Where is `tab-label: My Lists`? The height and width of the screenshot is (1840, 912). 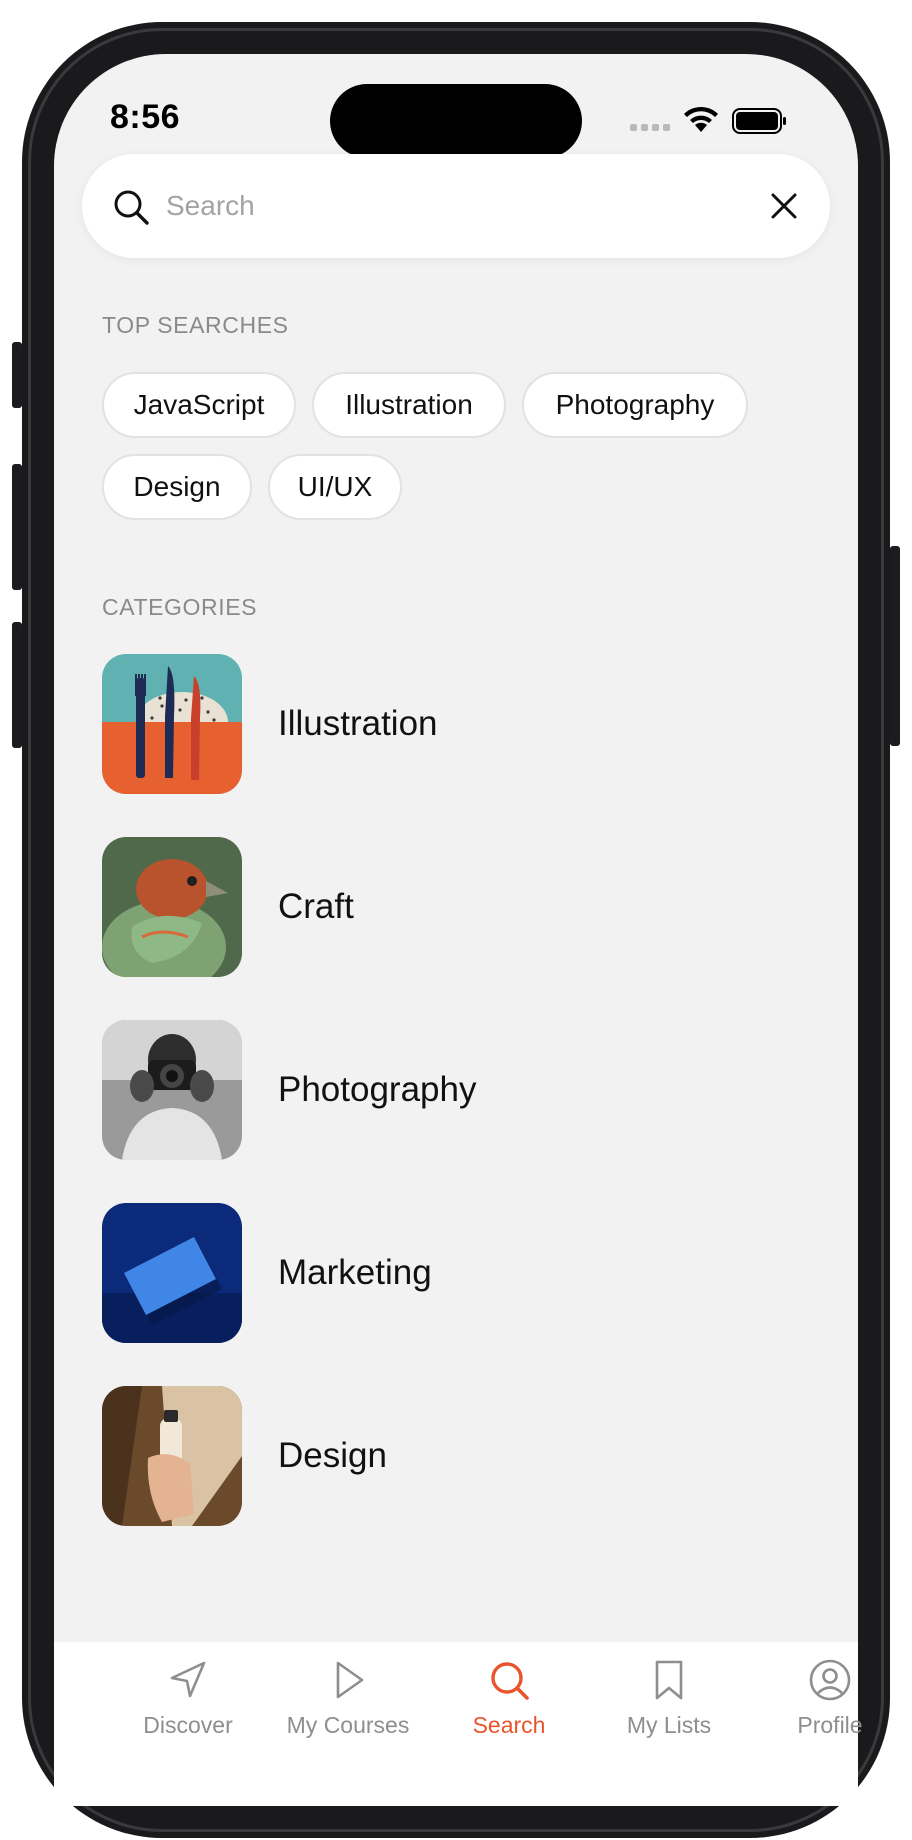
tab-label: My Lists is located at coordinates (669, 1725).